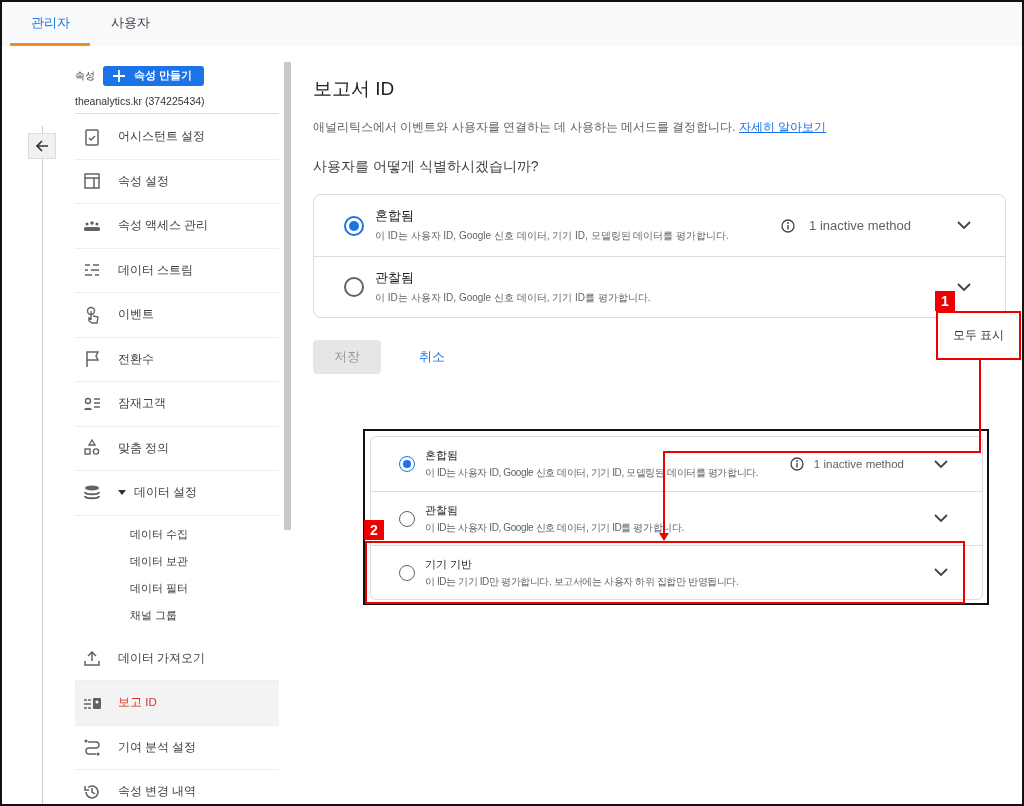 This screenshot has height=806, width=1024. What do you see at coordinates (177, 270) in the screenshot?
I see `sidebar-item: 데이터 스트림` at bounding box center [177, 270].